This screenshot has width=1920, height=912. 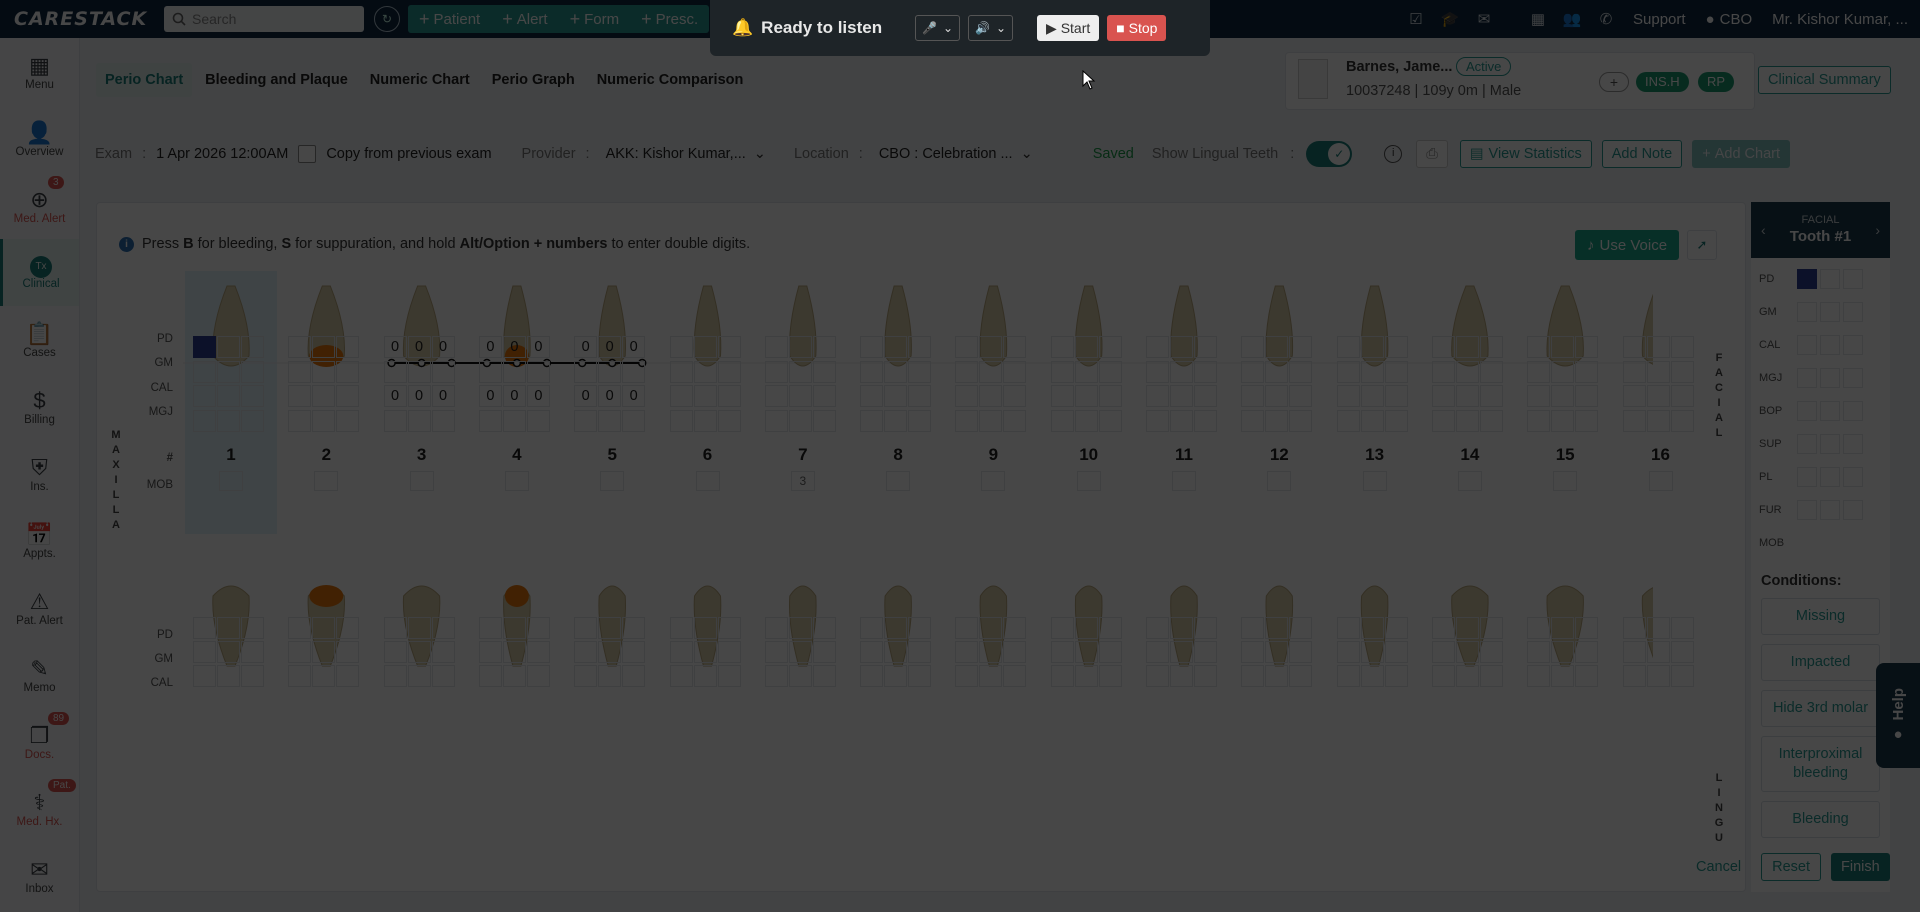 What do you see at coordinates (669, 19) in the screenshot?
I see `add-prescription-button: + Presc.` at bounding box center [669, 19].